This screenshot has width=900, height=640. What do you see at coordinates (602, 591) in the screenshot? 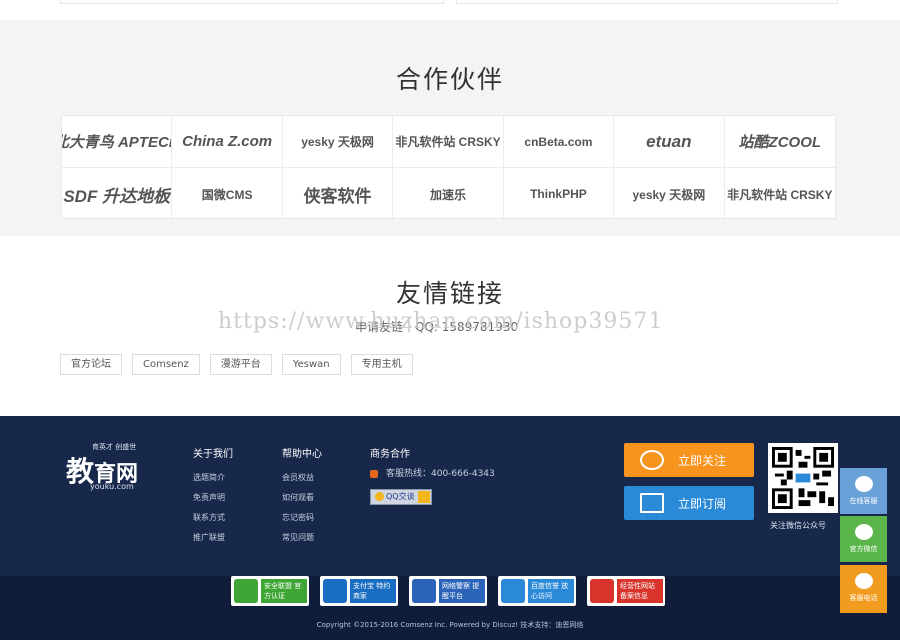
I see `emblem-icon` at bounding box center [602, 591].